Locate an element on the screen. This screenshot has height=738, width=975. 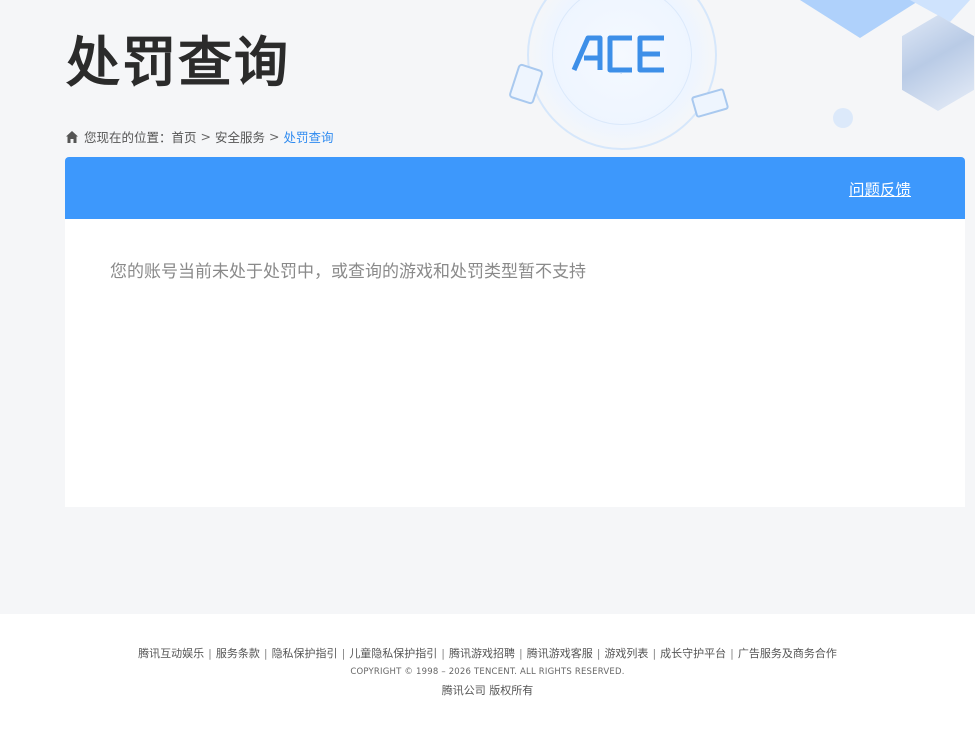
decorative-triangle-small is located at coordinates (940, 11).